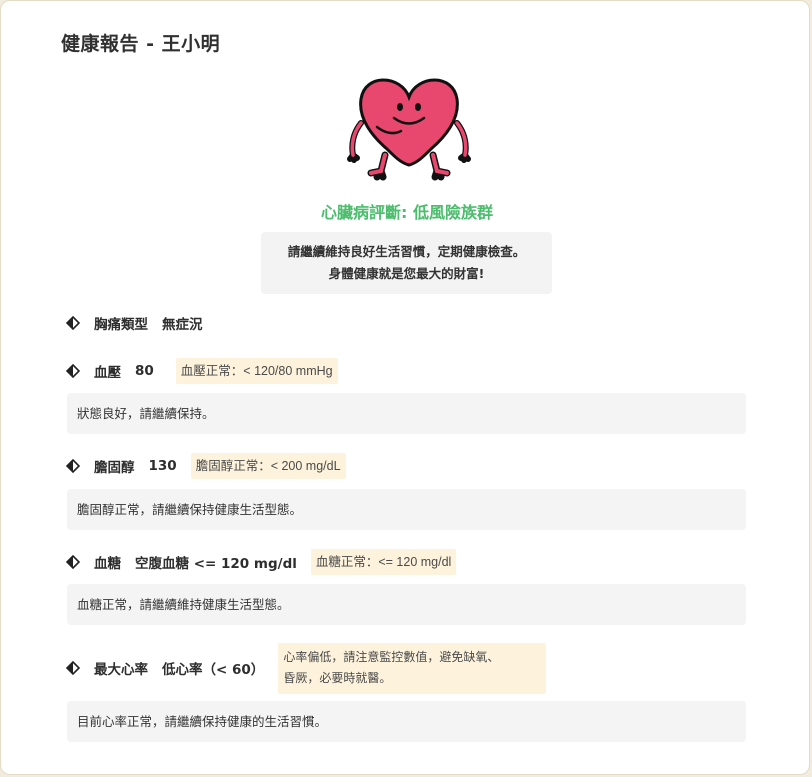  What do you see at coordinates (406, 509) in the screenshot?
I see `cholesterol-note: 膽固醇正常，請繼續保持健康生活型態。` at bounding box center [406, 509].